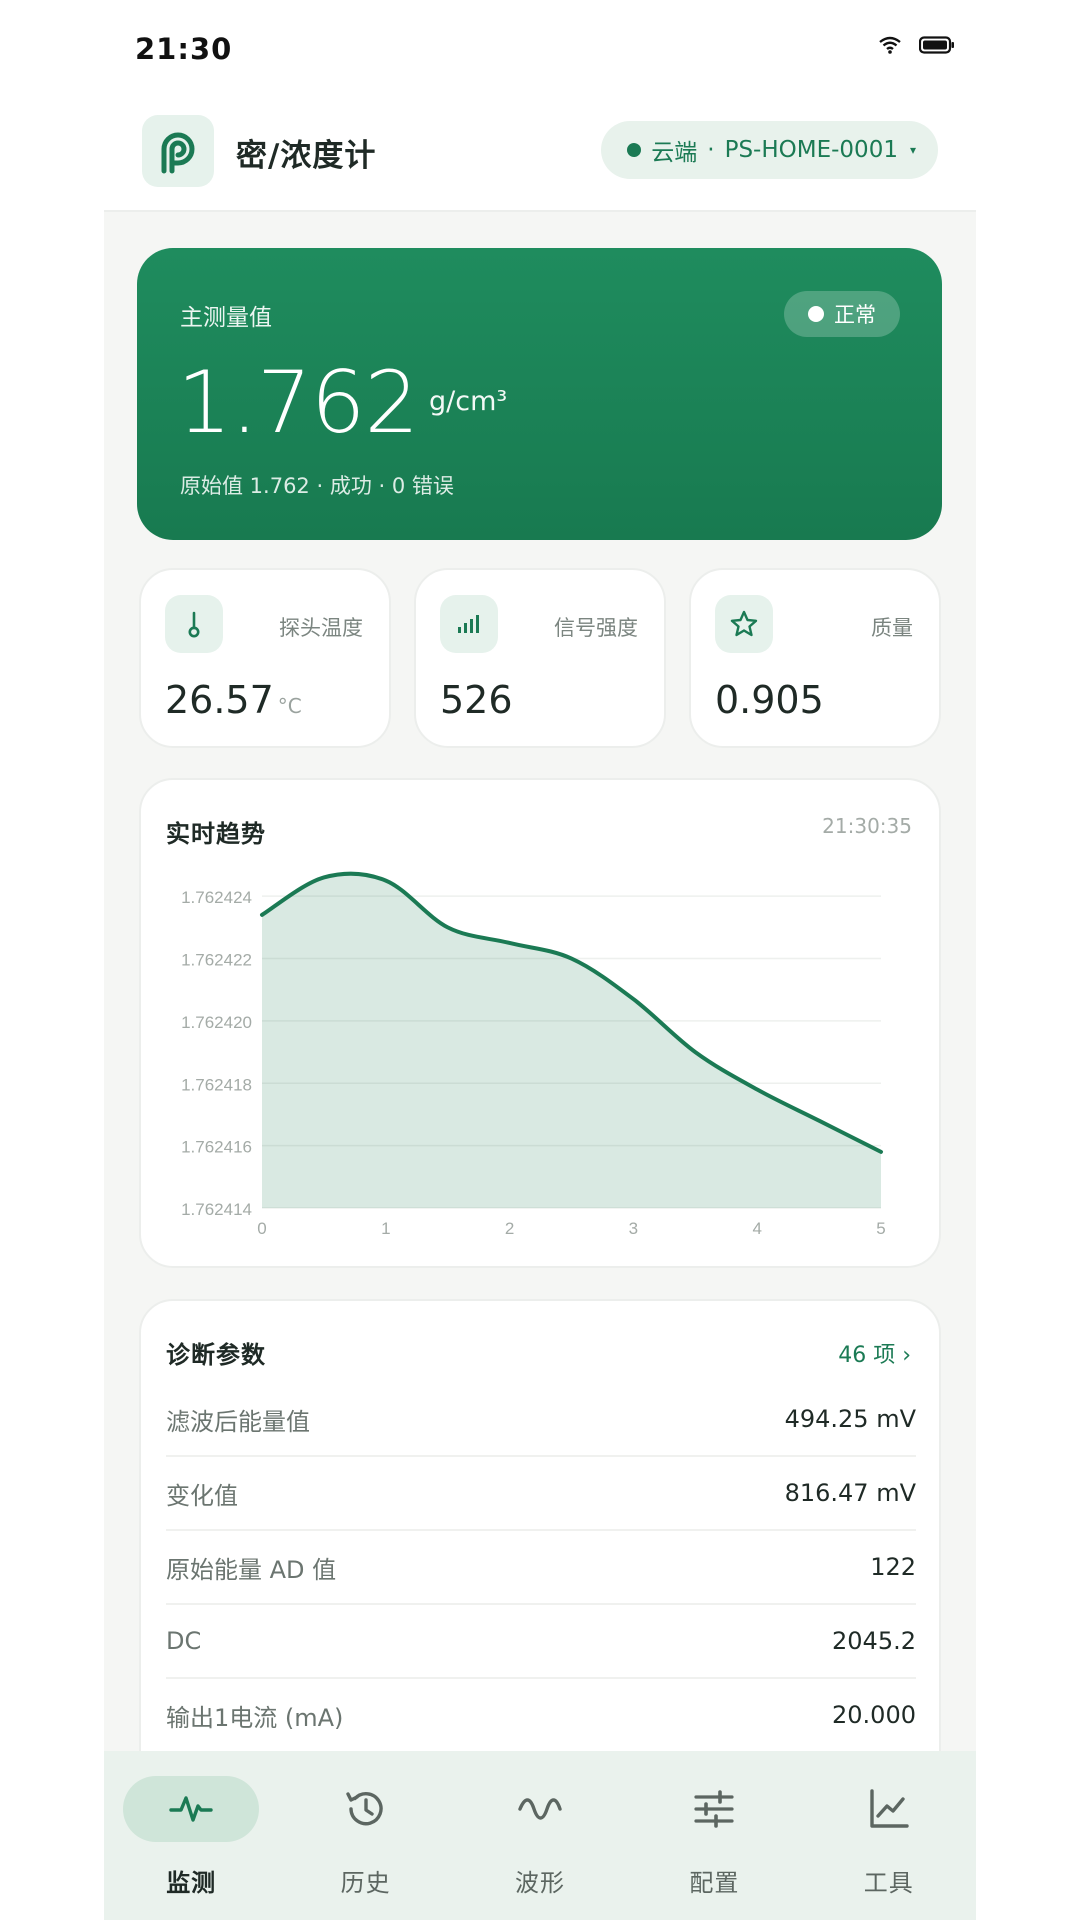  I want to click on metric-unit: °C, so click(289, 706).